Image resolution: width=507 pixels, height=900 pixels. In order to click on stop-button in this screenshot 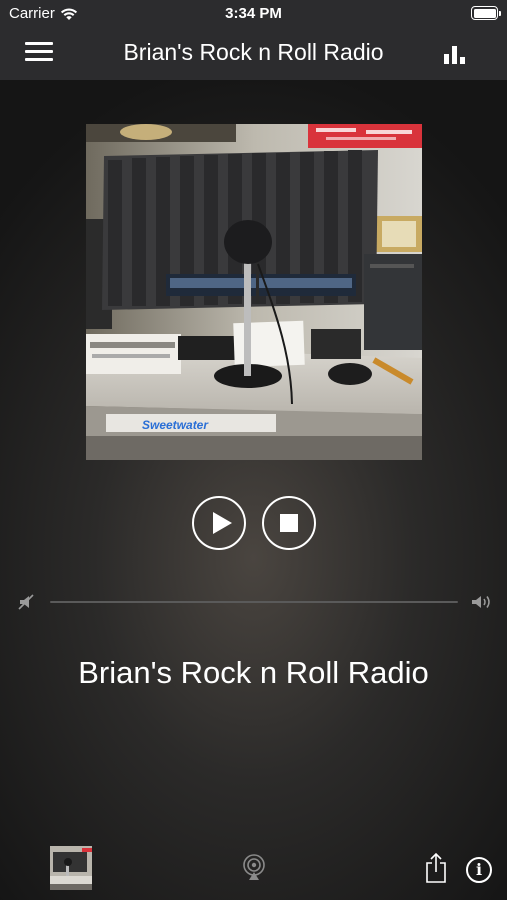, I will do `click(289, 523)`.